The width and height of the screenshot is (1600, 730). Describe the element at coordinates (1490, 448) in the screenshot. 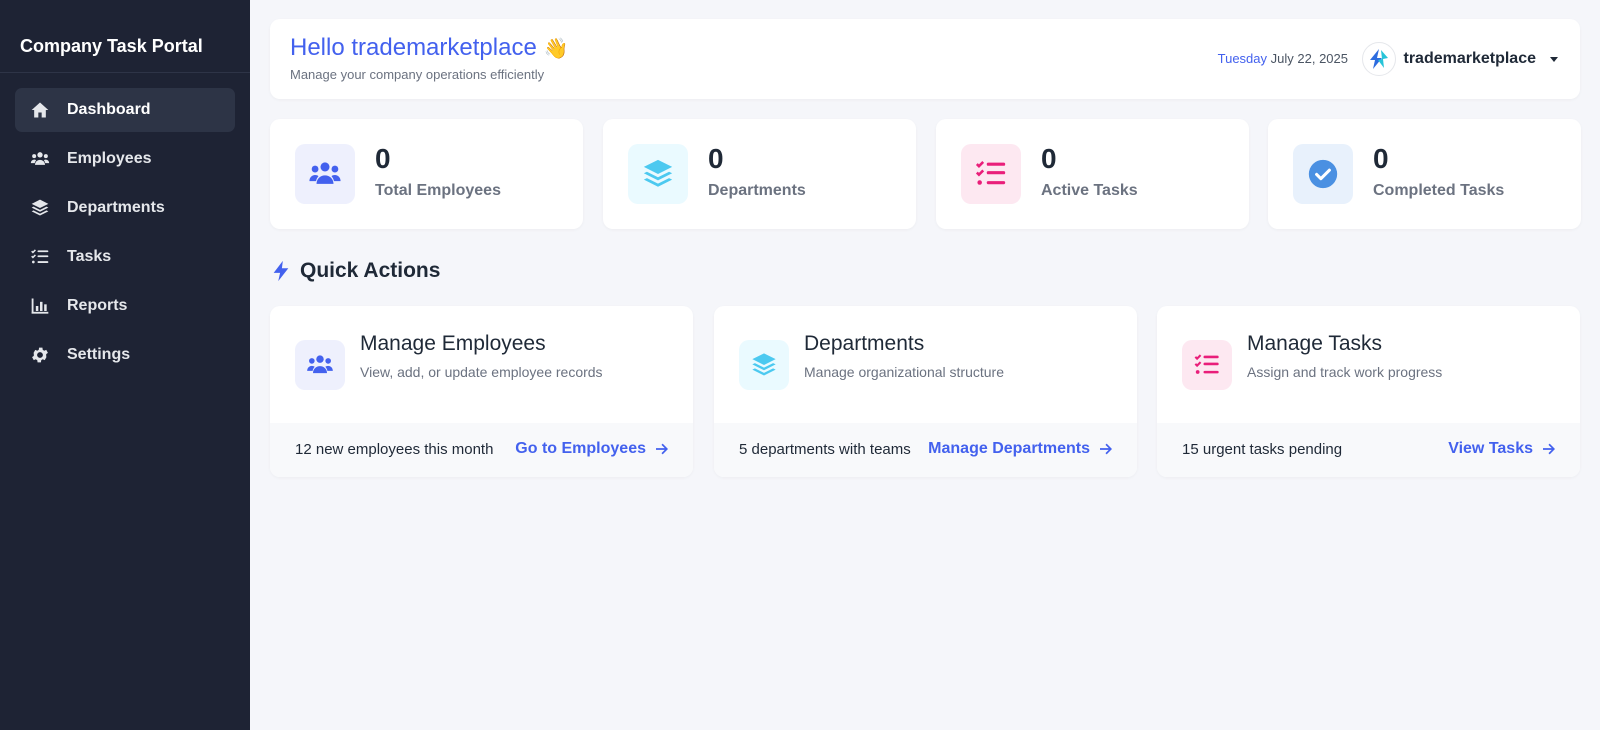

I see `link-label: View Tasks` at that location.